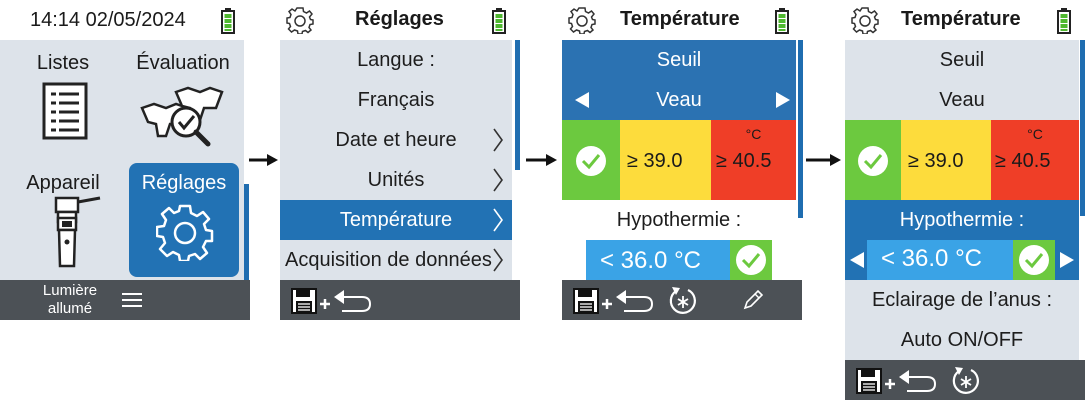 The height and width of the screenshot is (400, 1085). Describe the element at coordinates (962, 300) in the screenshot. I see `anus-light-label: Eclairage de l’anus :` at that location.